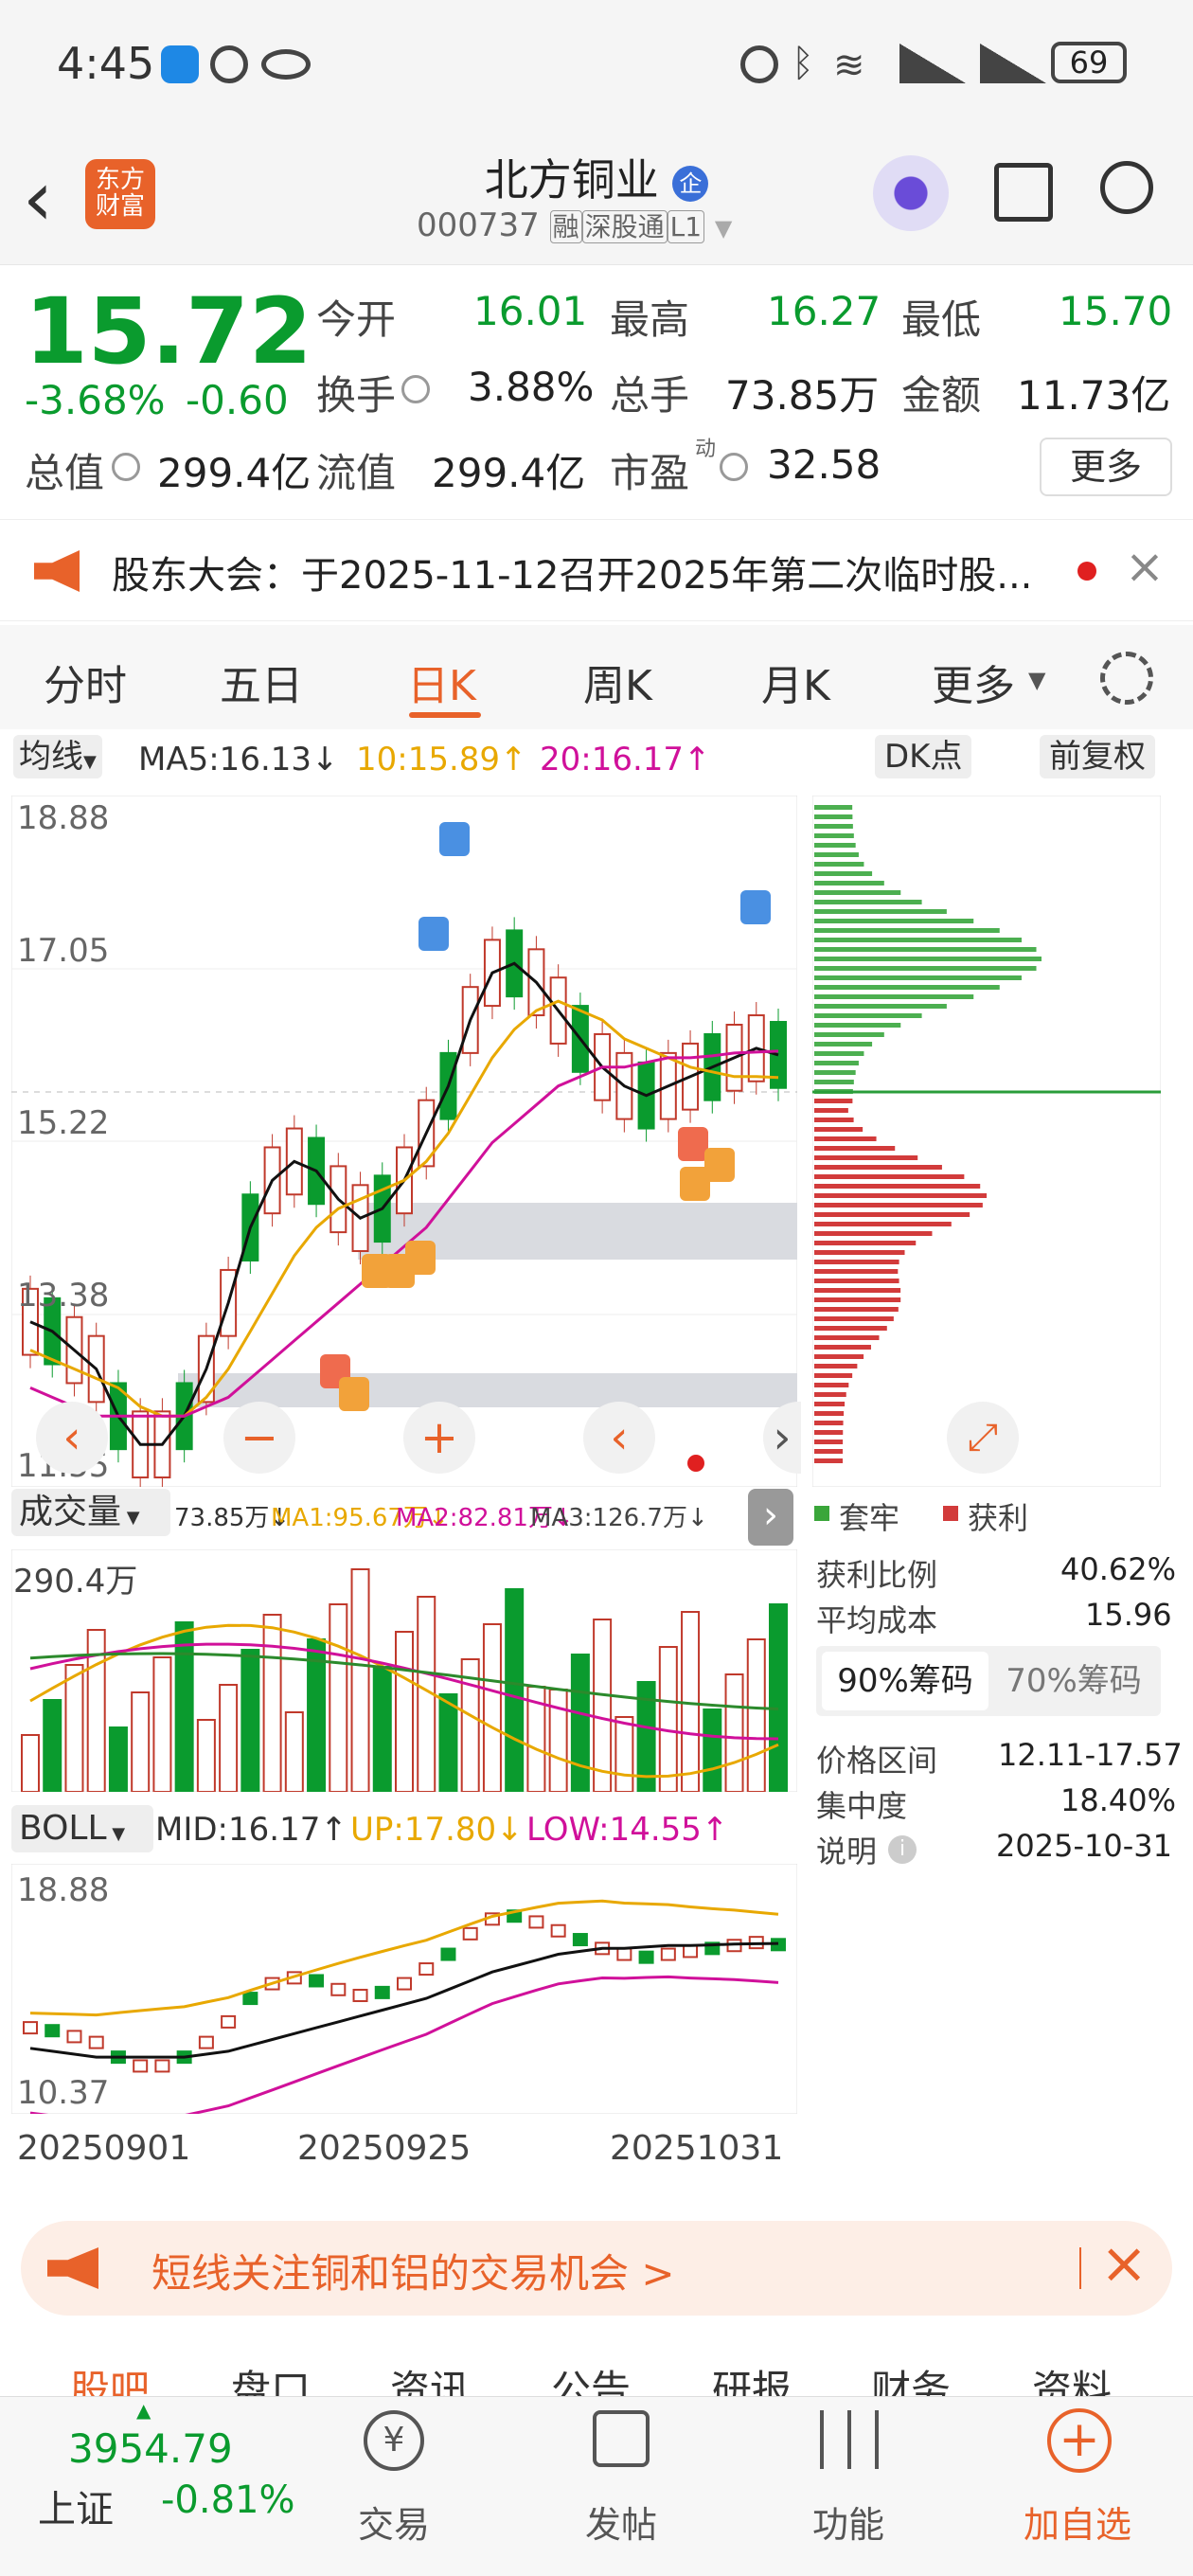 The image size is (1193, 2576). Describe the element at coordinates (150, 2448) in the screenshot. I see `index-value: 3954.79` at that location.